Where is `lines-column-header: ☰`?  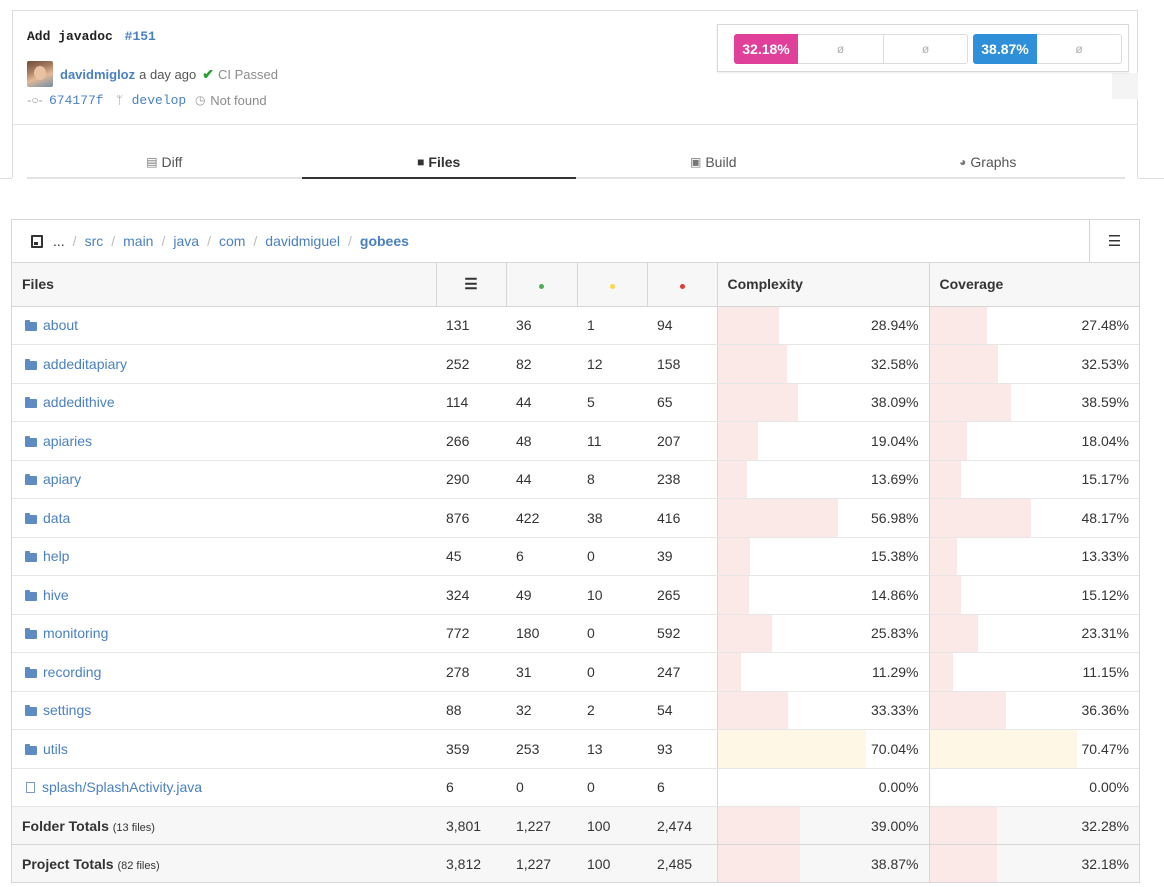
lines-column-header: ☰ is located at coordinates (470, 285).